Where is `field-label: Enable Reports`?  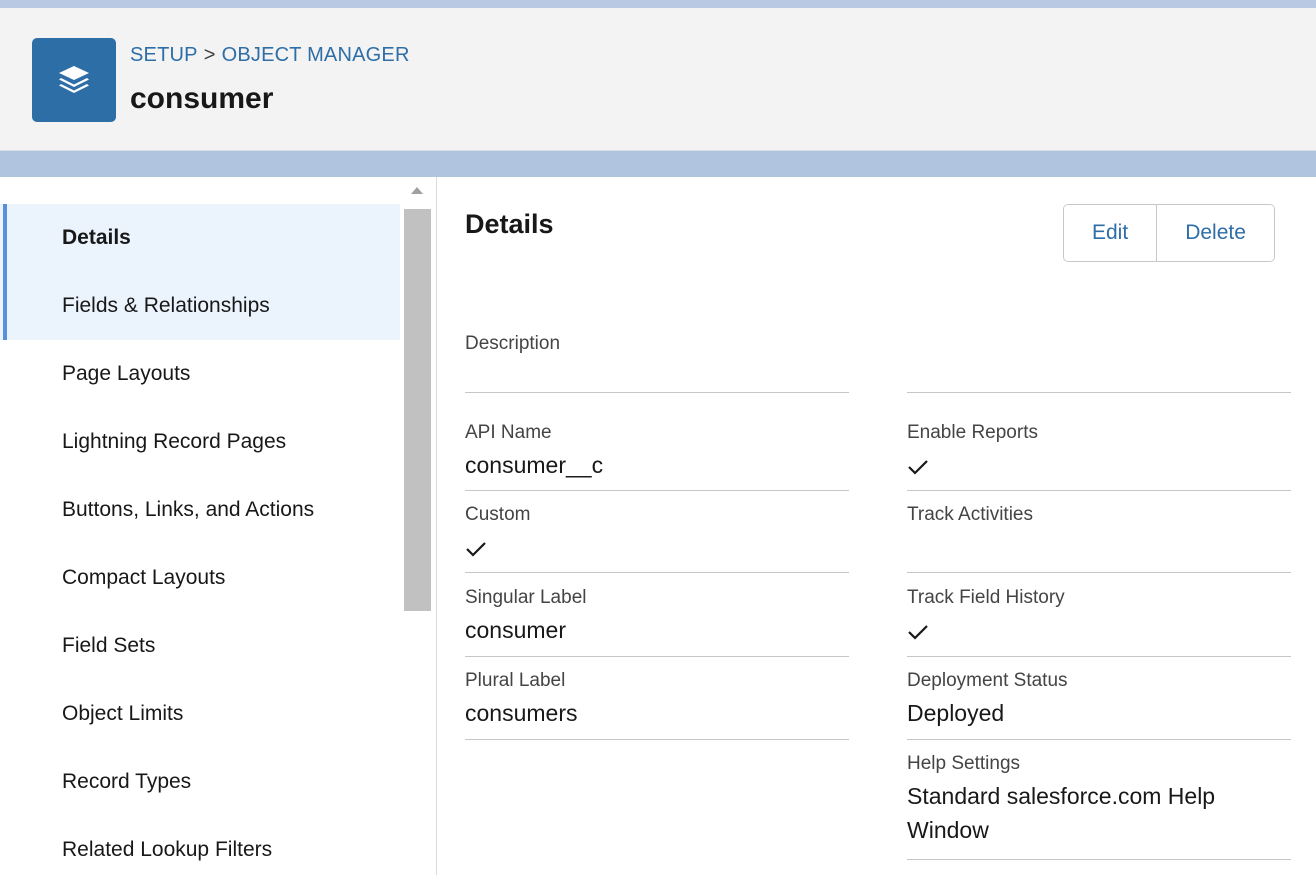 field-label: Enable Reports is located at coordinates (972, 432).